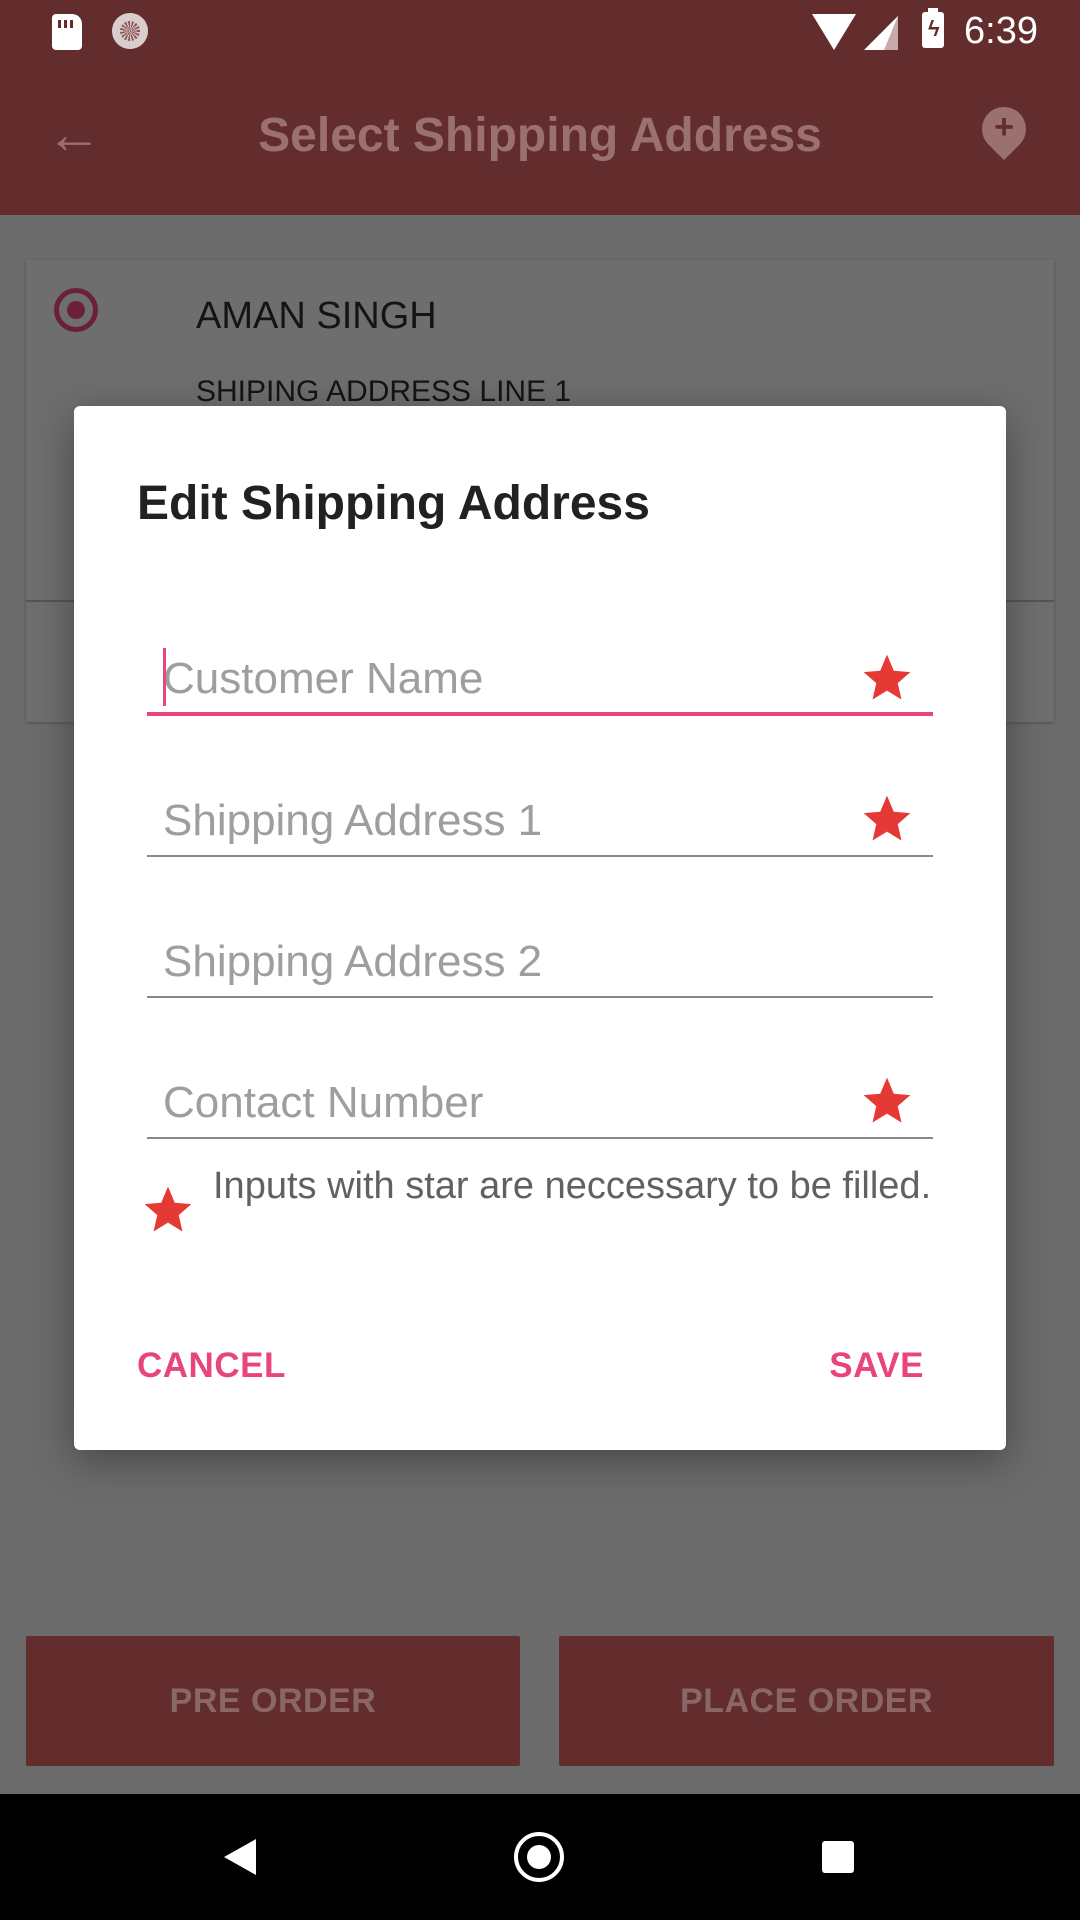 The width and height of the screenshot is (1080, 1920). I want to click on pre-order-button: PRE ORDER, so click(273, 1701).